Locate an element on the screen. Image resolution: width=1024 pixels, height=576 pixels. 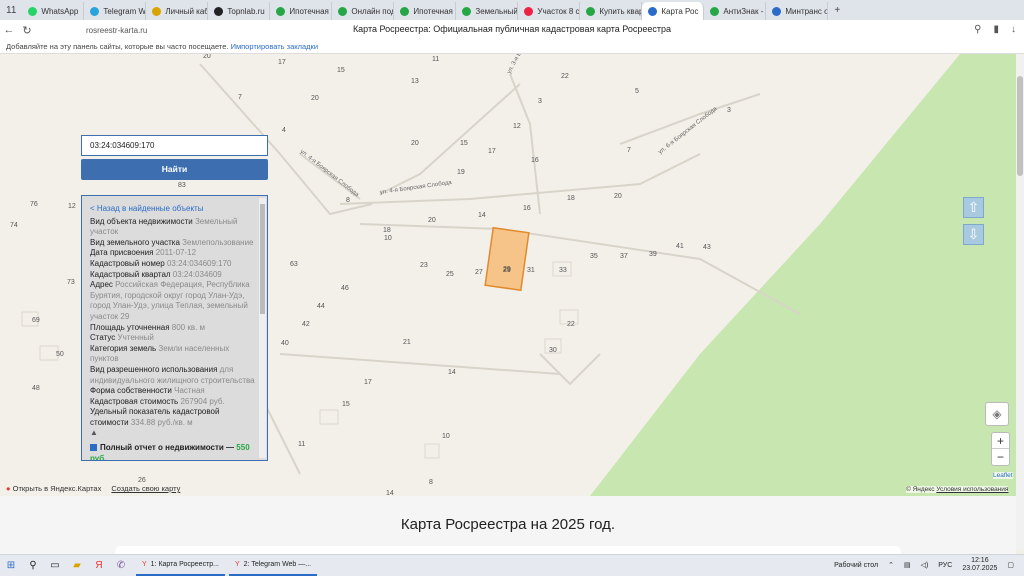
task-view-icon: ▭ is located at coordinates (55, 565).